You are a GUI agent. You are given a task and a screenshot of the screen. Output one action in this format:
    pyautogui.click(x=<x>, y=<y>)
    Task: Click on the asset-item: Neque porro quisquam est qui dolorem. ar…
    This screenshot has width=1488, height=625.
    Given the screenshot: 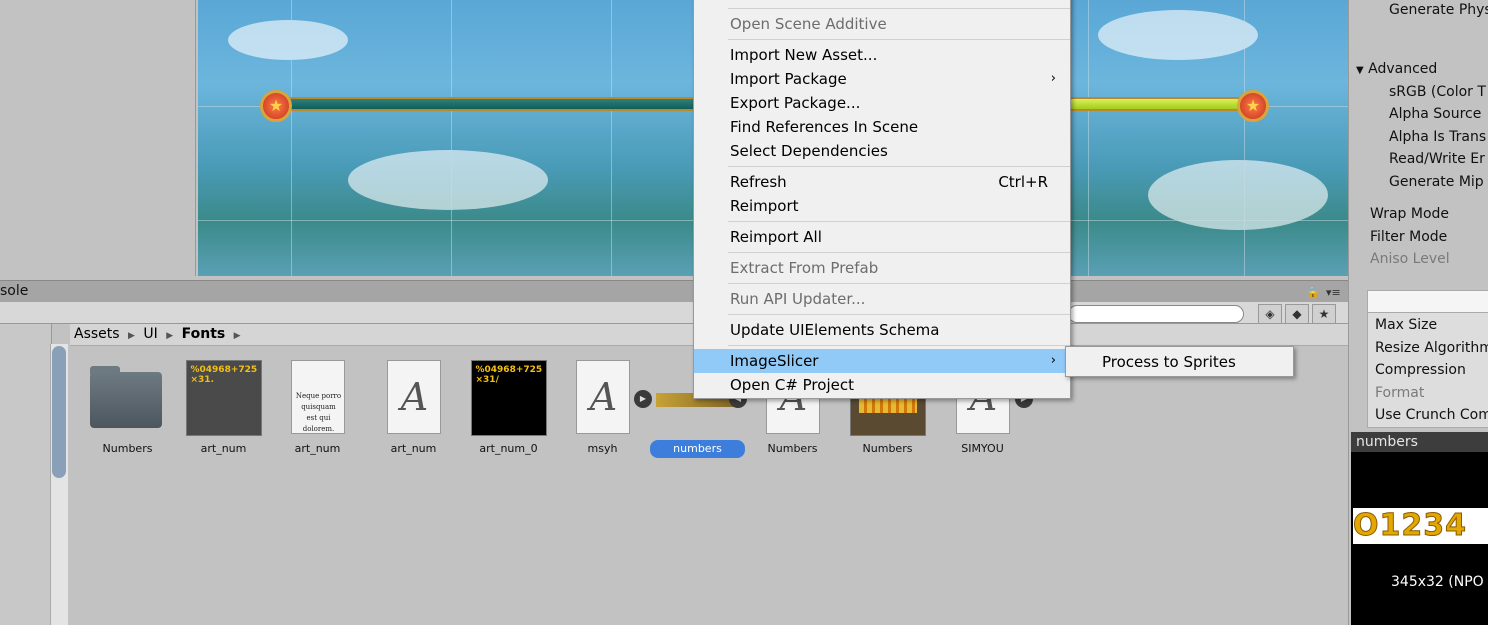 What is the action you would take?
    pyautogui.click(x=317, y=407)
    